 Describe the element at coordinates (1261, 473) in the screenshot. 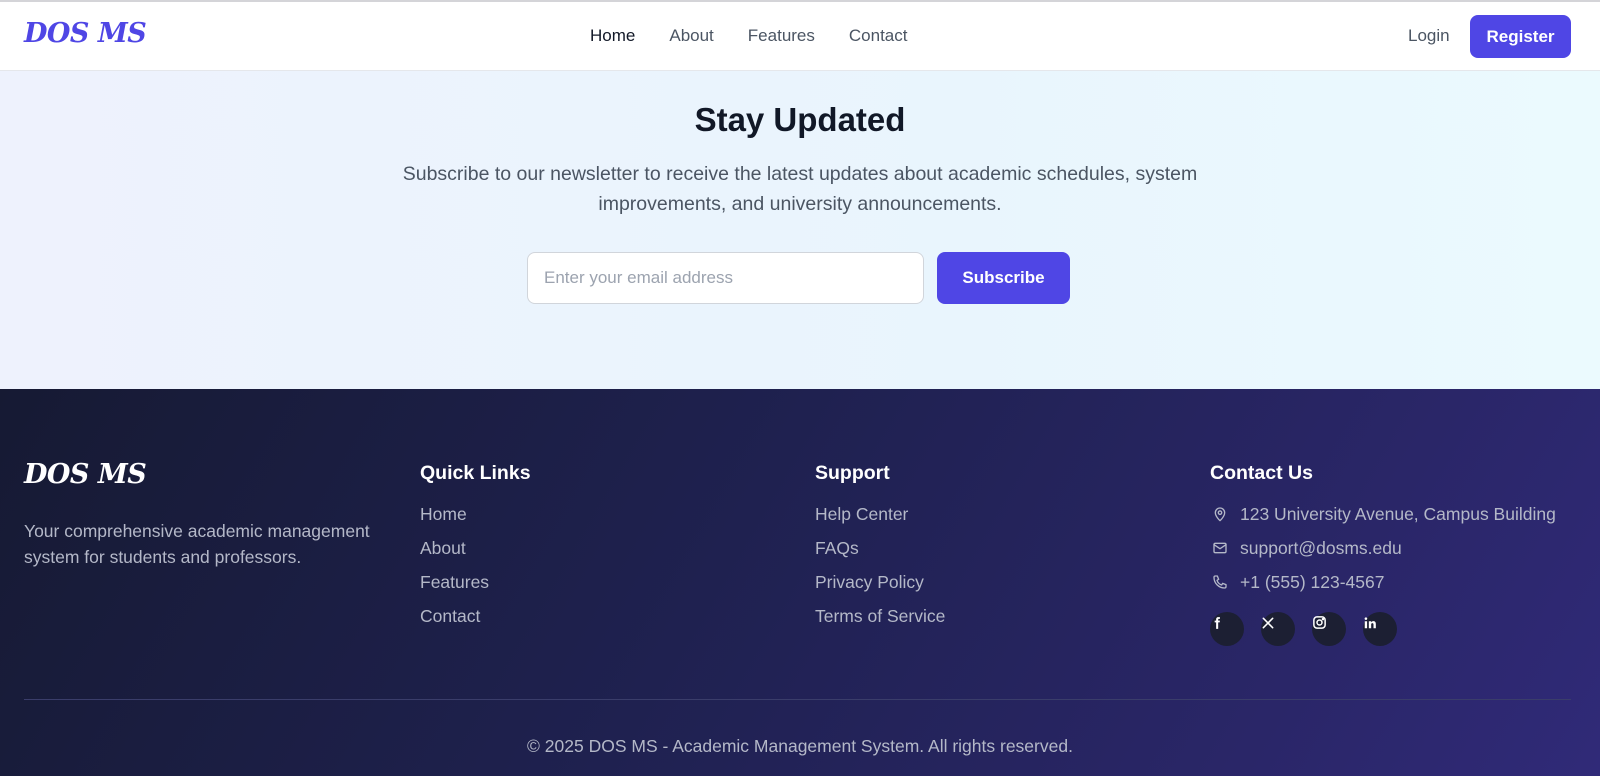

I see `contact-heading: Contact Us` at that location.